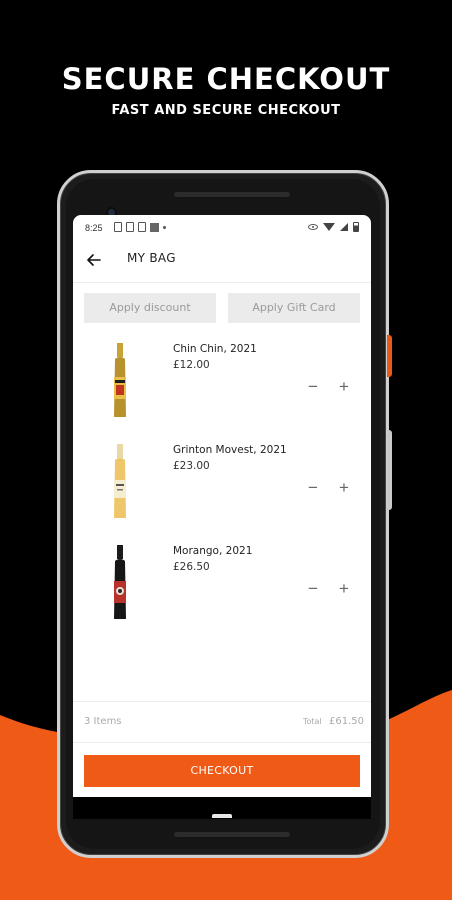 Image resolution: width=452 pixels, height=900 pixels. Describe the element at coordinates (312, 721) in the screenshot. I see `total-label: Total` at that location.